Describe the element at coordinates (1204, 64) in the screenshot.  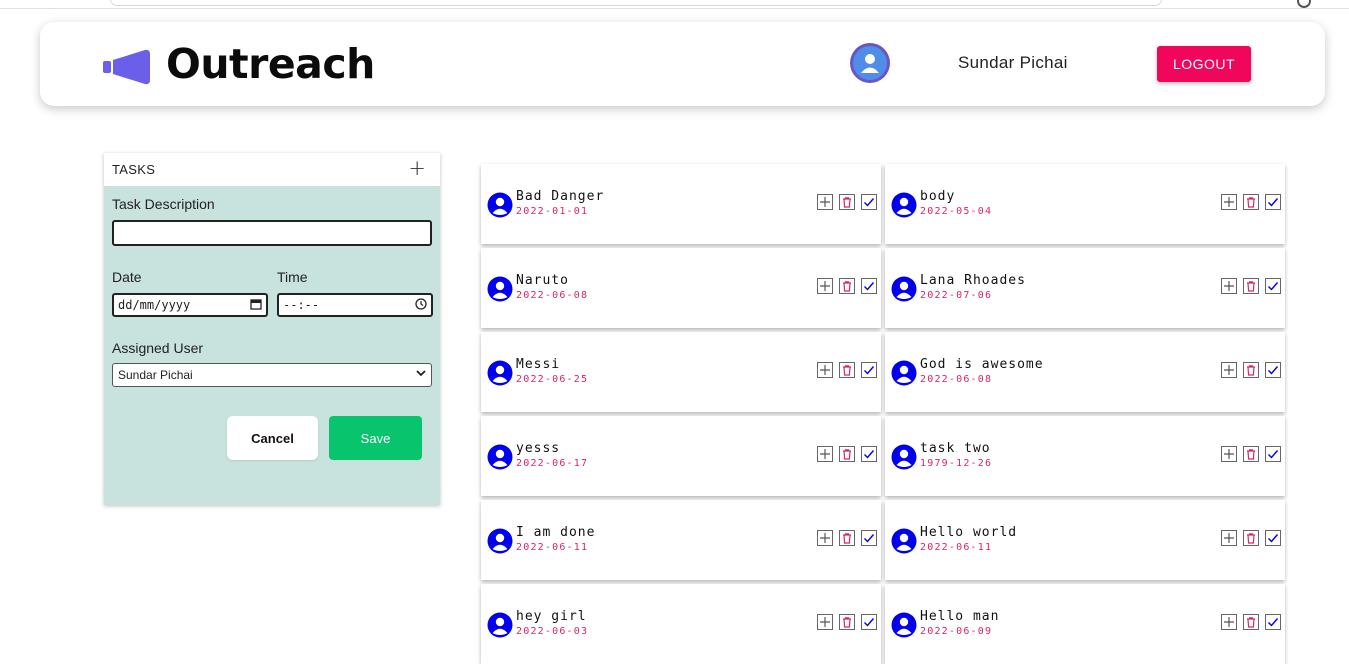
I see `logout-button: LOGOUT` at that location.